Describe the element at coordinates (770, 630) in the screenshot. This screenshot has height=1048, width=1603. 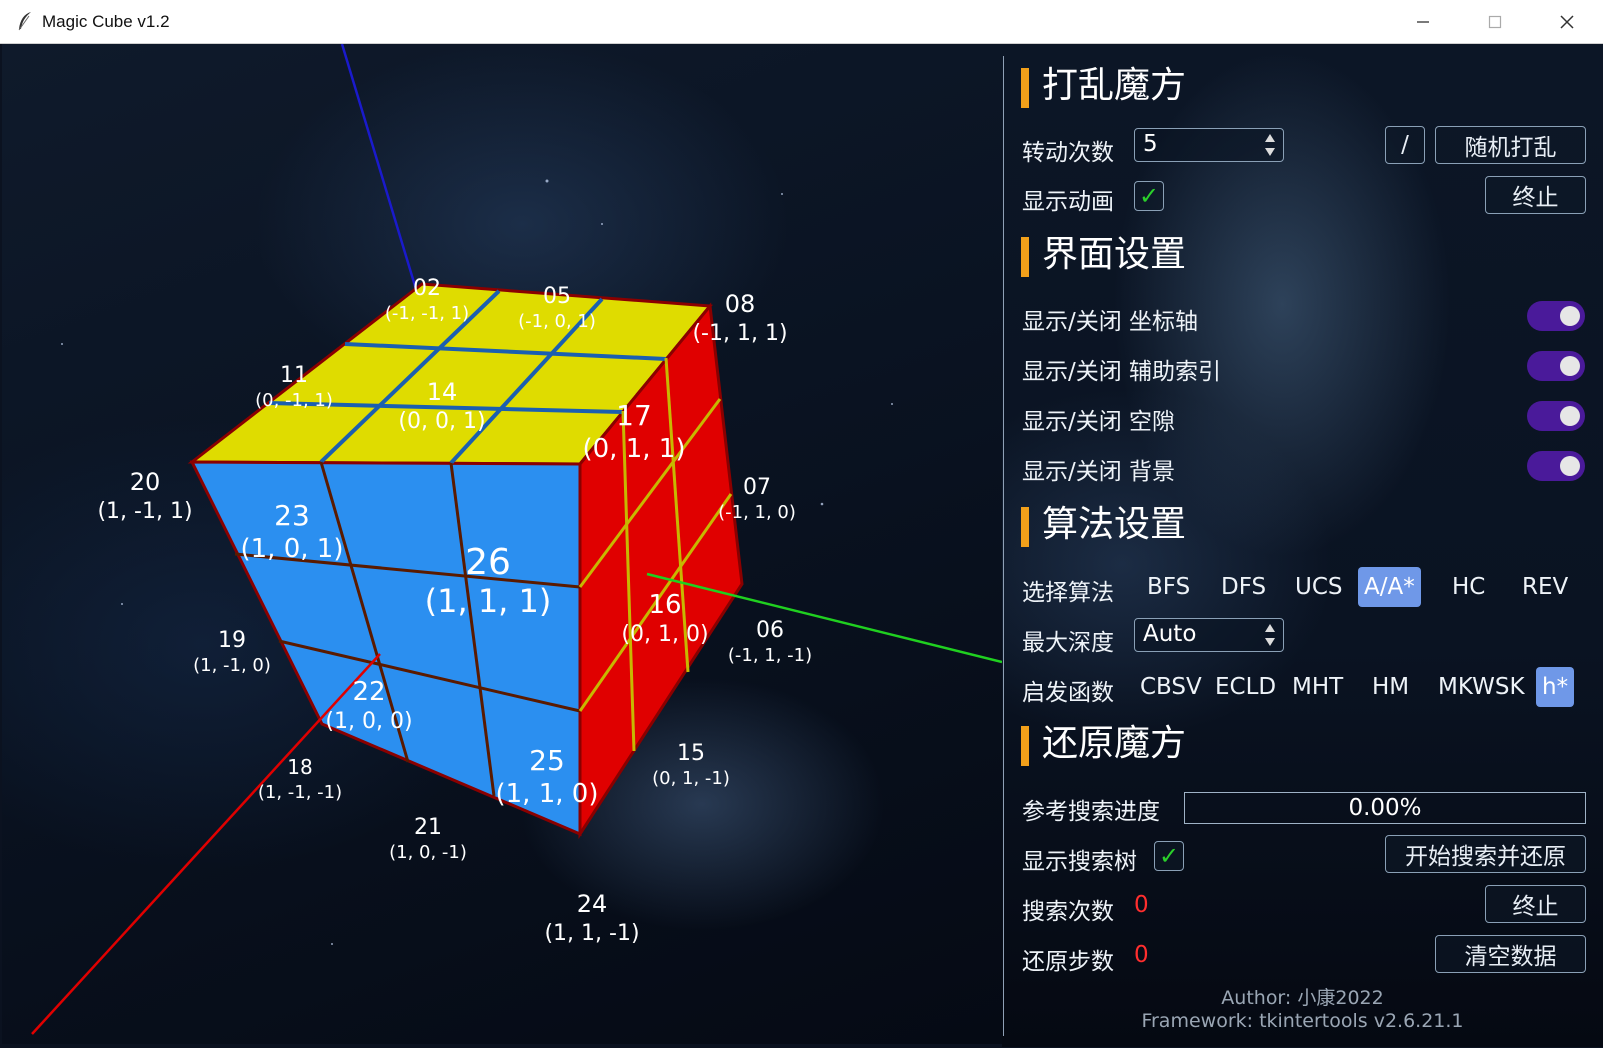
I see `cube-index-id: 06` at that location.